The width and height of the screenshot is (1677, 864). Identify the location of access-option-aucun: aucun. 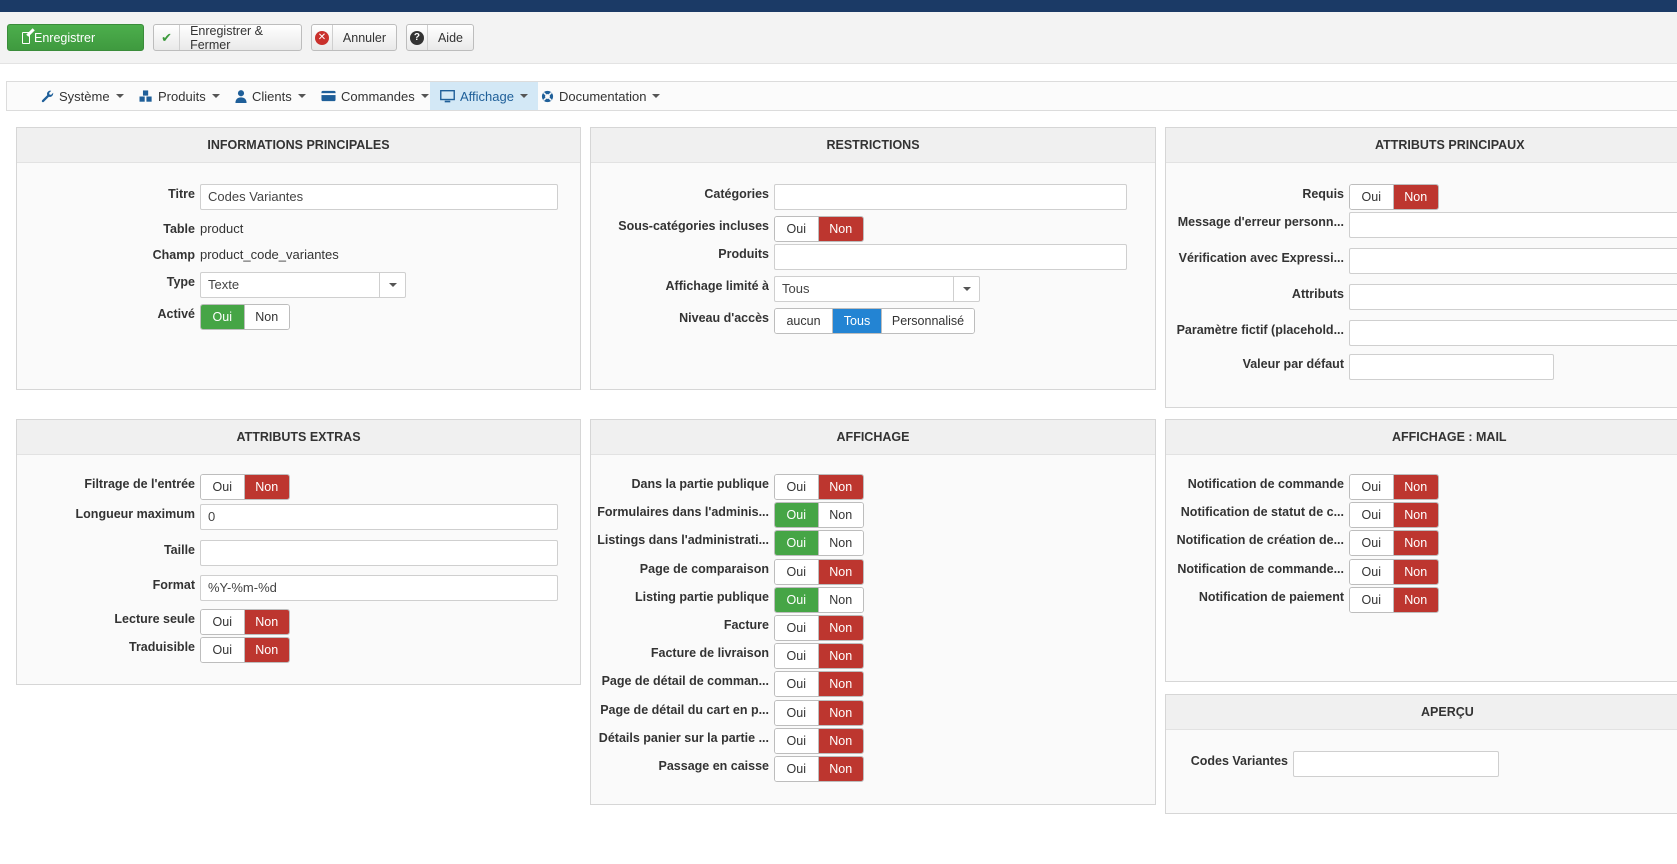
(803, 321).